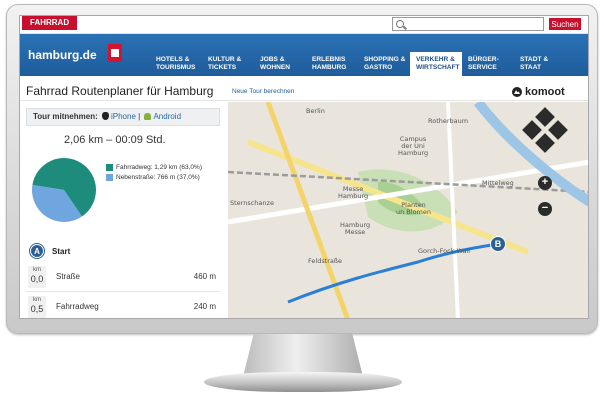 The image size is (605, 400). Describe the element at coordinates (176, 64) in the screenshot. I see `nav-hotels-tourismus: HOTELS & TOURISMUS` at that location.